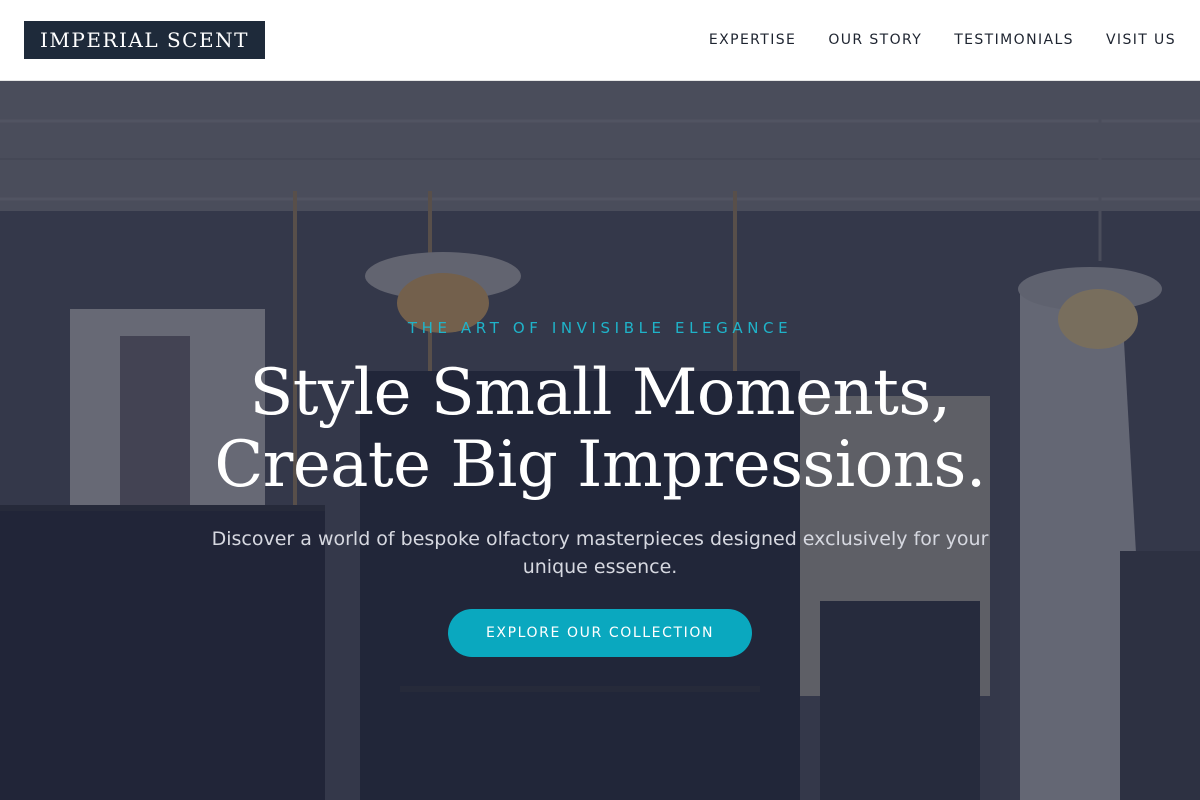 The width and height of the screenshot is (1200, 800). Describe the element at coordinates (144, 40) in the screenshot. I see `brand-logo: IMPERIAL SCENT` at that location.